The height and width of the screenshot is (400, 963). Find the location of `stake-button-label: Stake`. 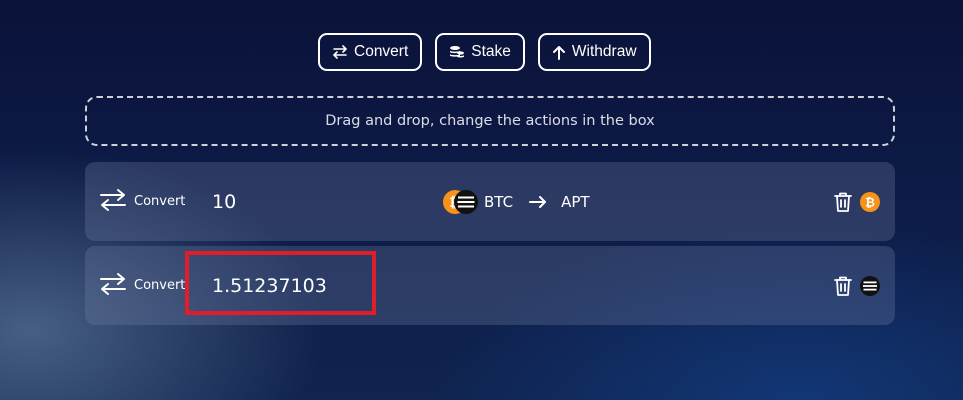

stake-button-label: Stake is located at coordinates (491, 51).